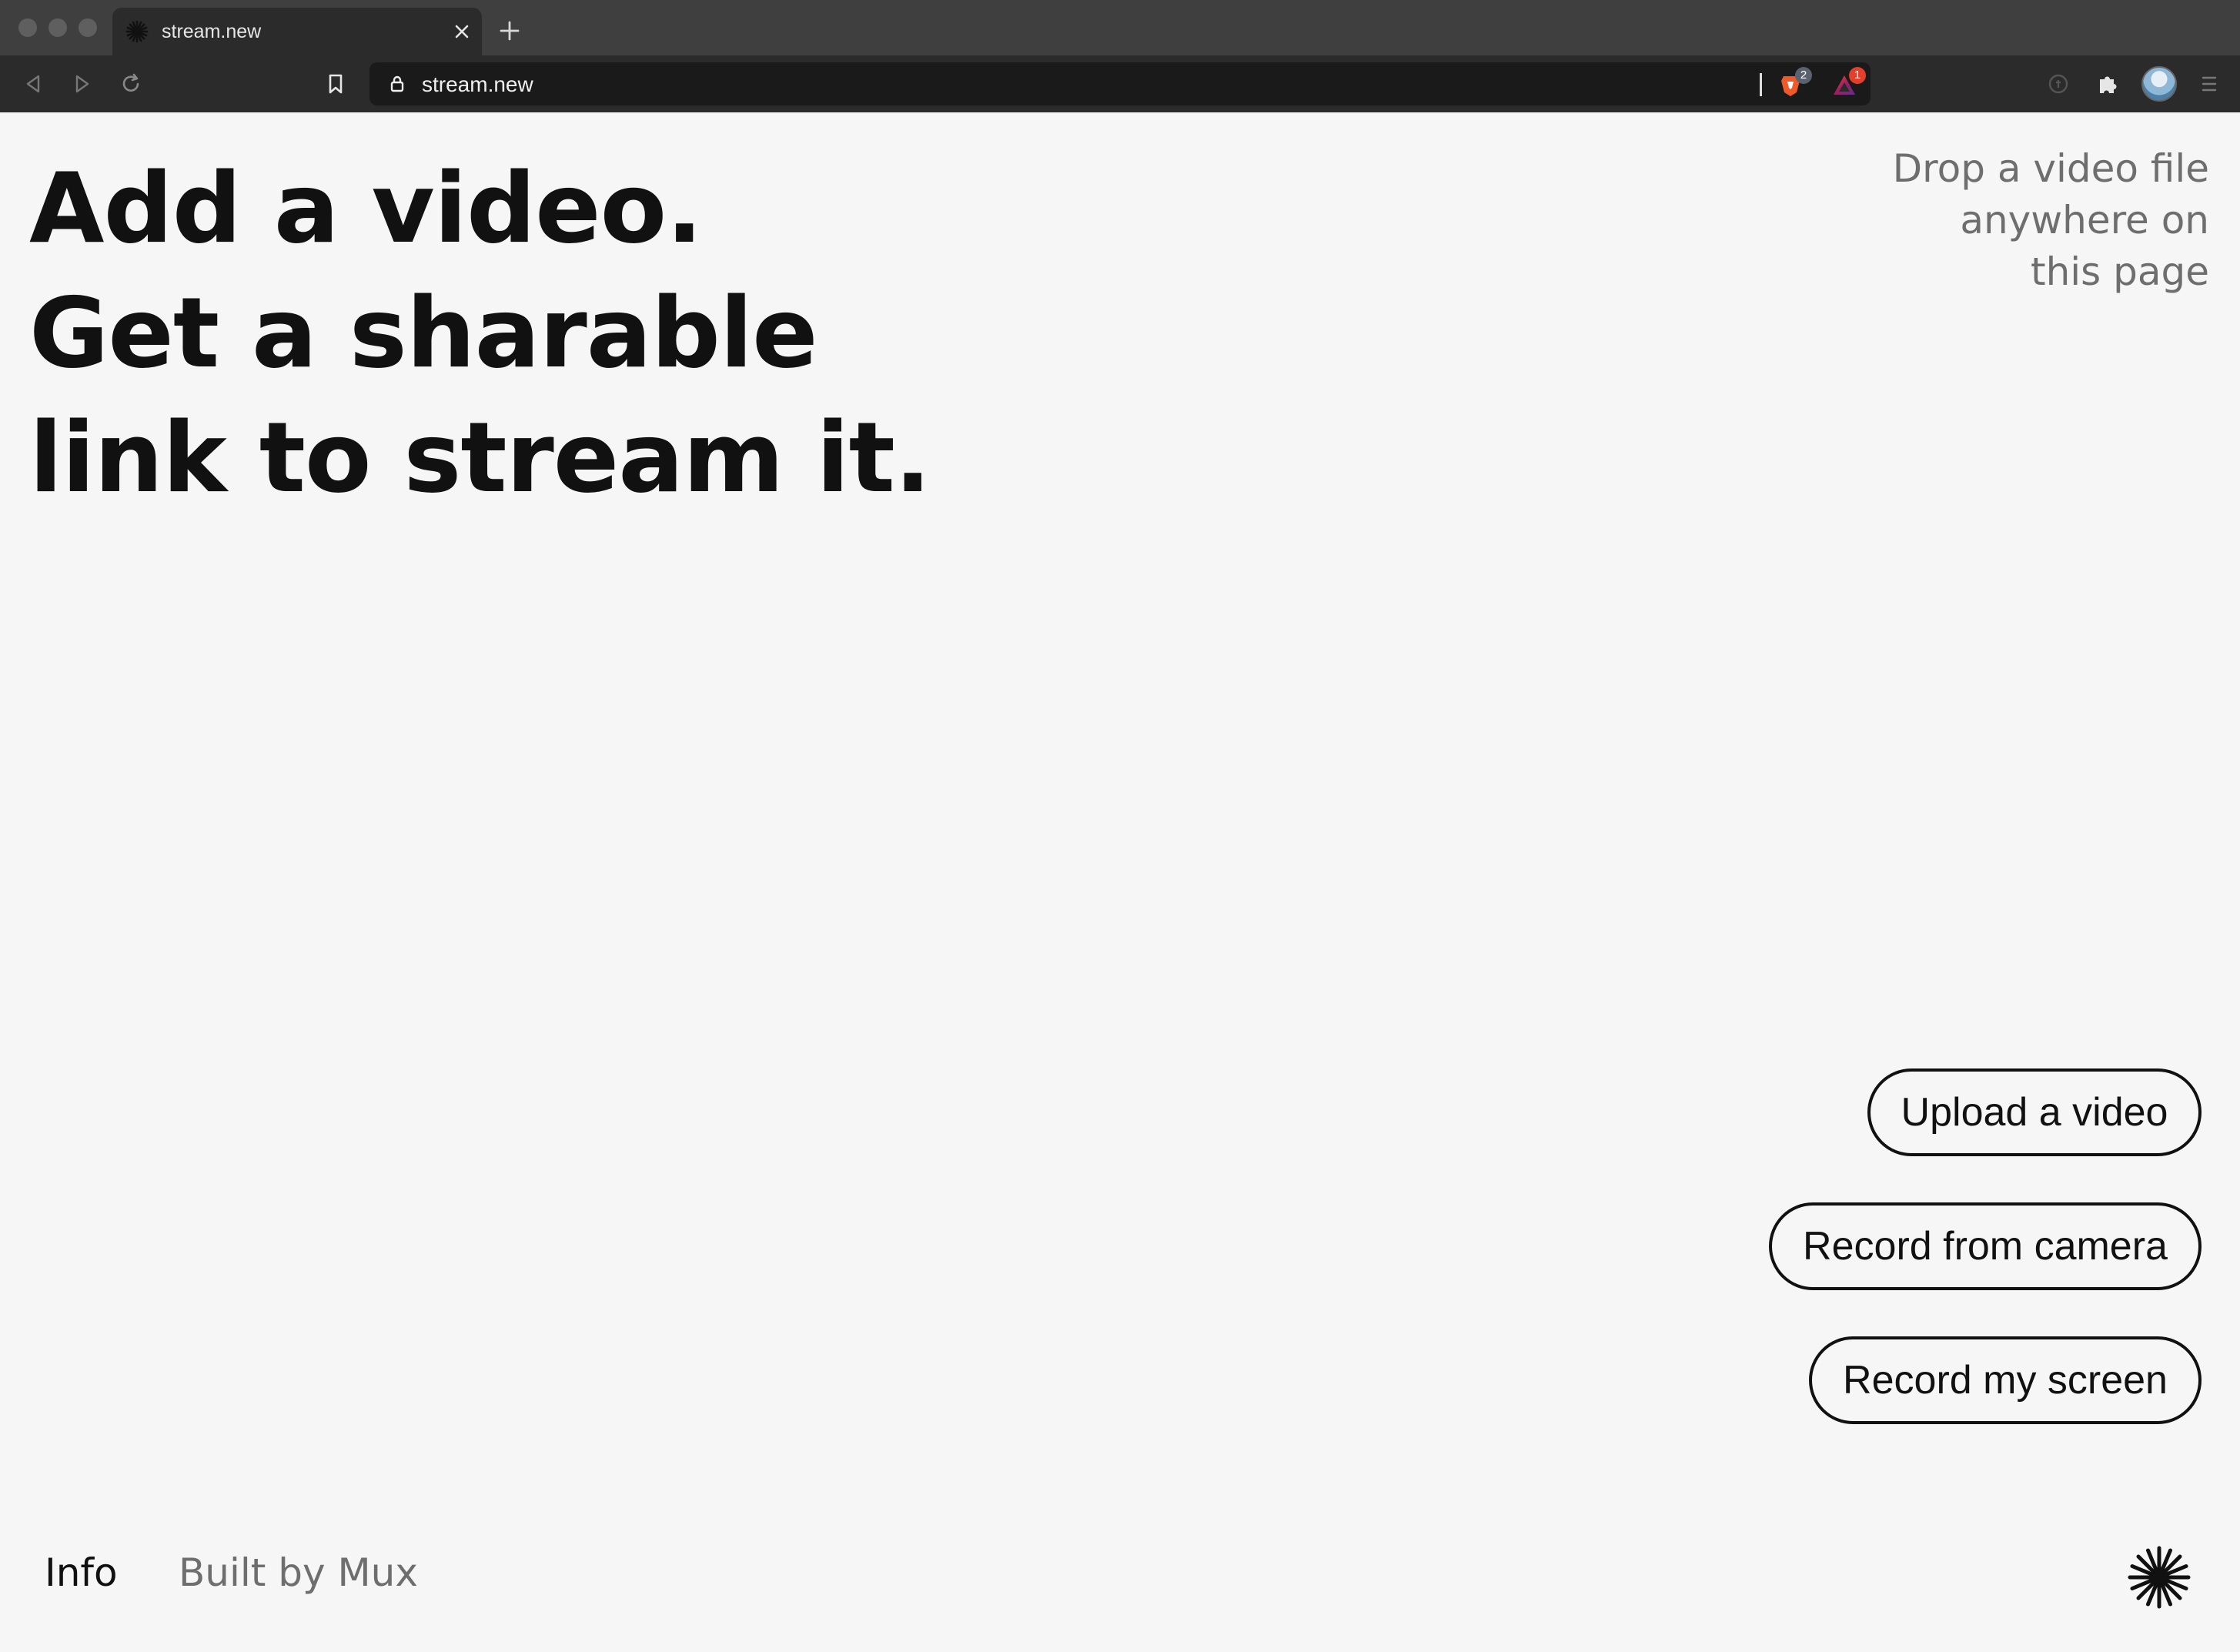  Describe the element at coordinates (477, 84) in the screenshot. I see `url-text: stream.new` at that location.